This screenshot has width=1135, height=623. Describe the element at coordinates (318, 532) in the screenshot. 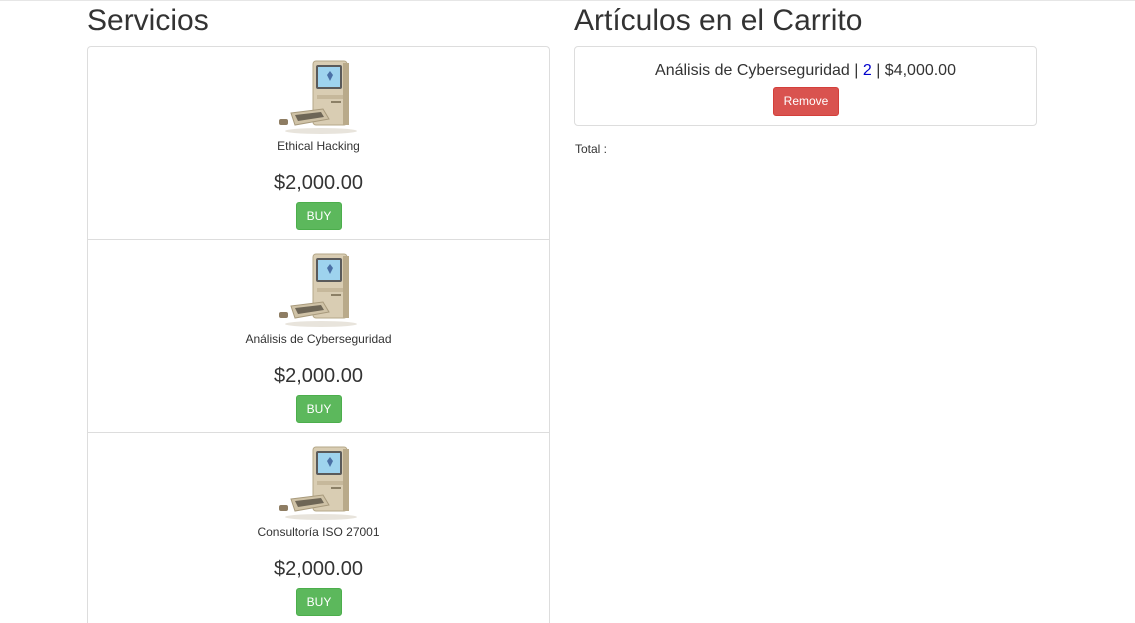

I see `service-name: Consultoría ISO 27001` at that location.